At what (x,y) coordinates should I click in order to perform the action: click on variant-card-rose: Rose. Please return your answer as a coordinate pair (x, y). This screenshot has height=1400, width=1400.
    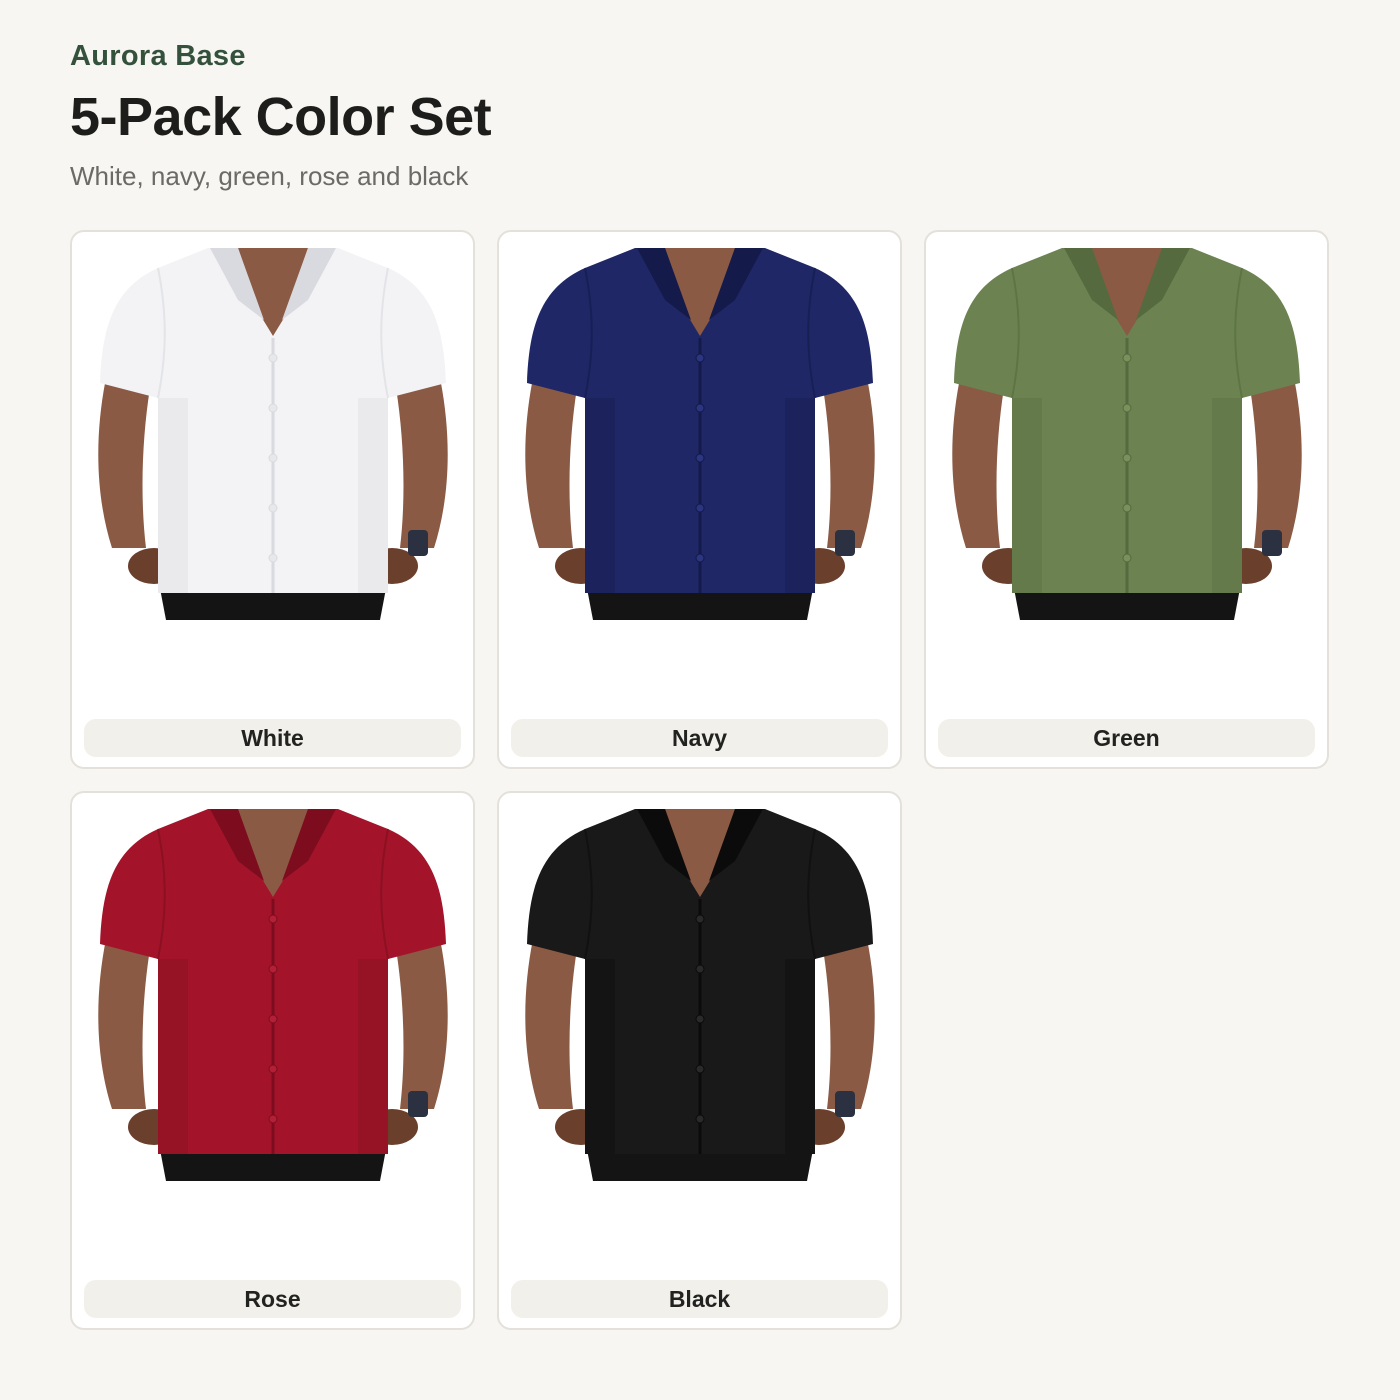
    Looking at the image, I should click on (272, 1060).